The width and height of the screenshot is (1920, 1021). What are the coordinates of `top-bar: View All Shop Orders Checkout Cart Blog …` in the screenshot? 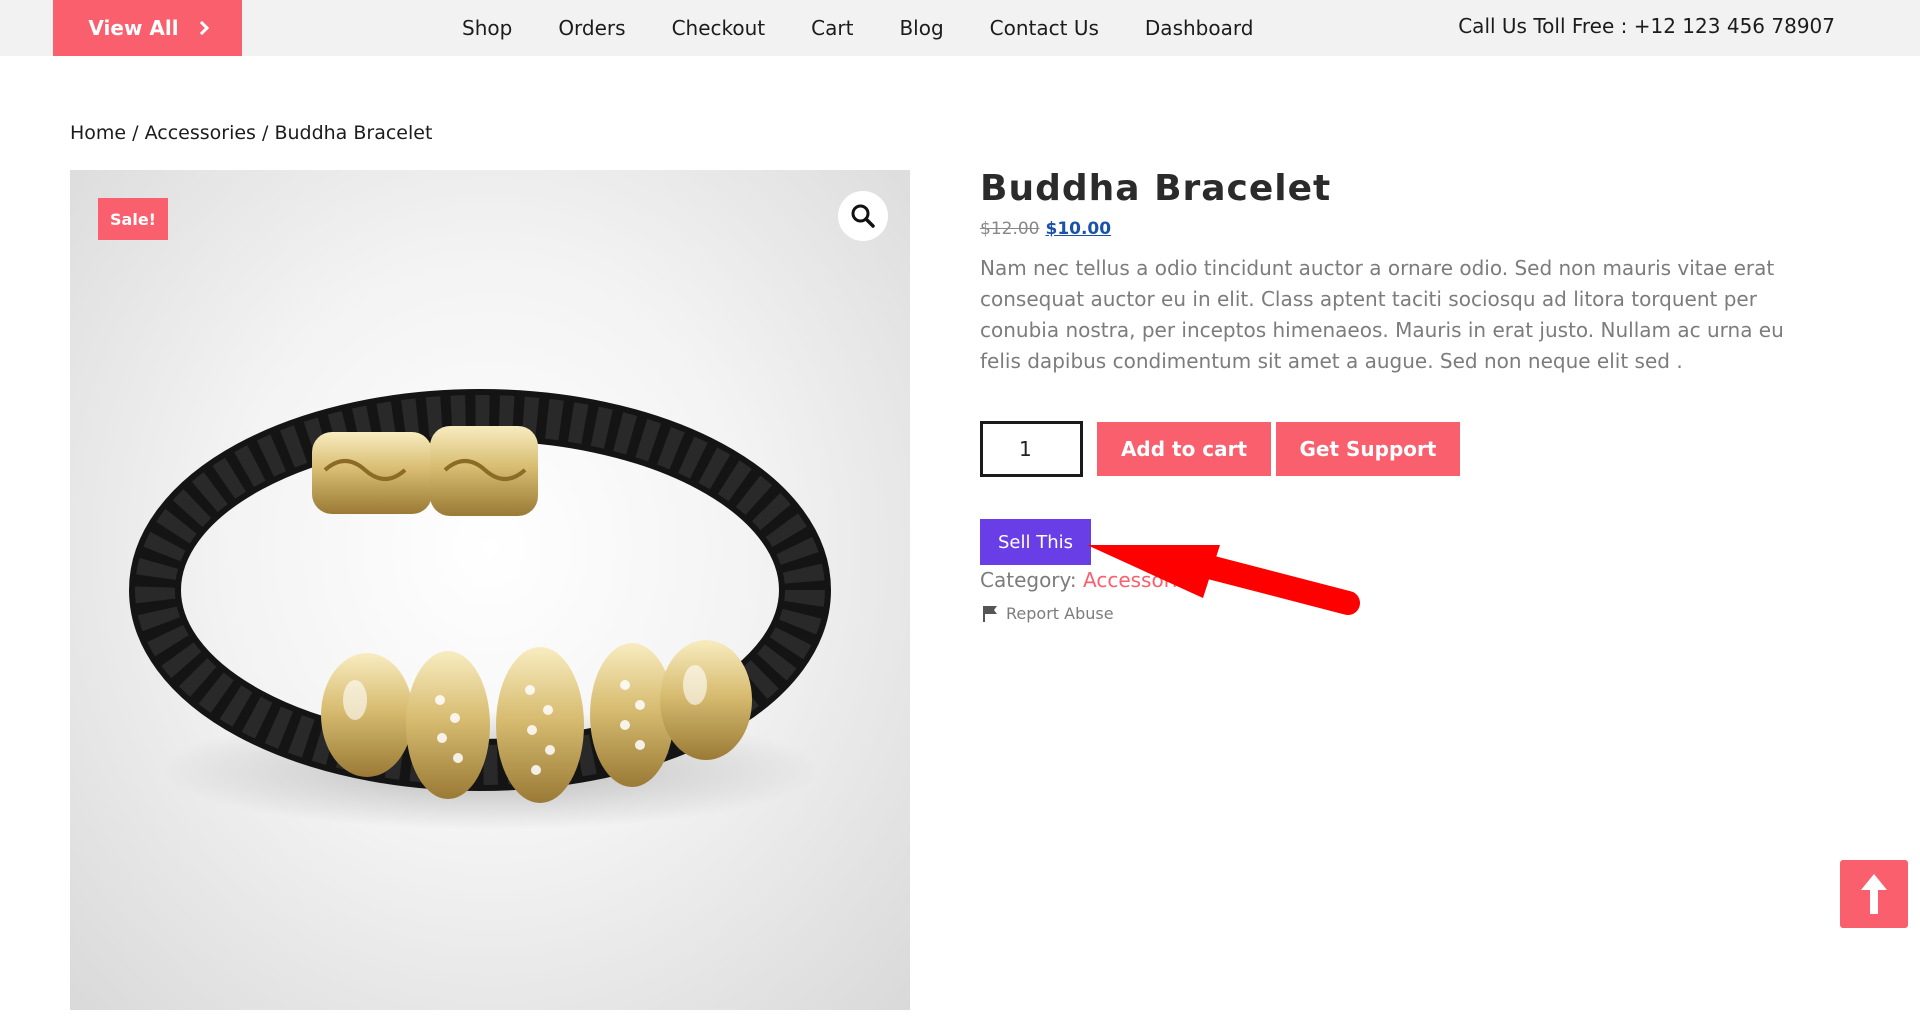 It's located at (960, 28).